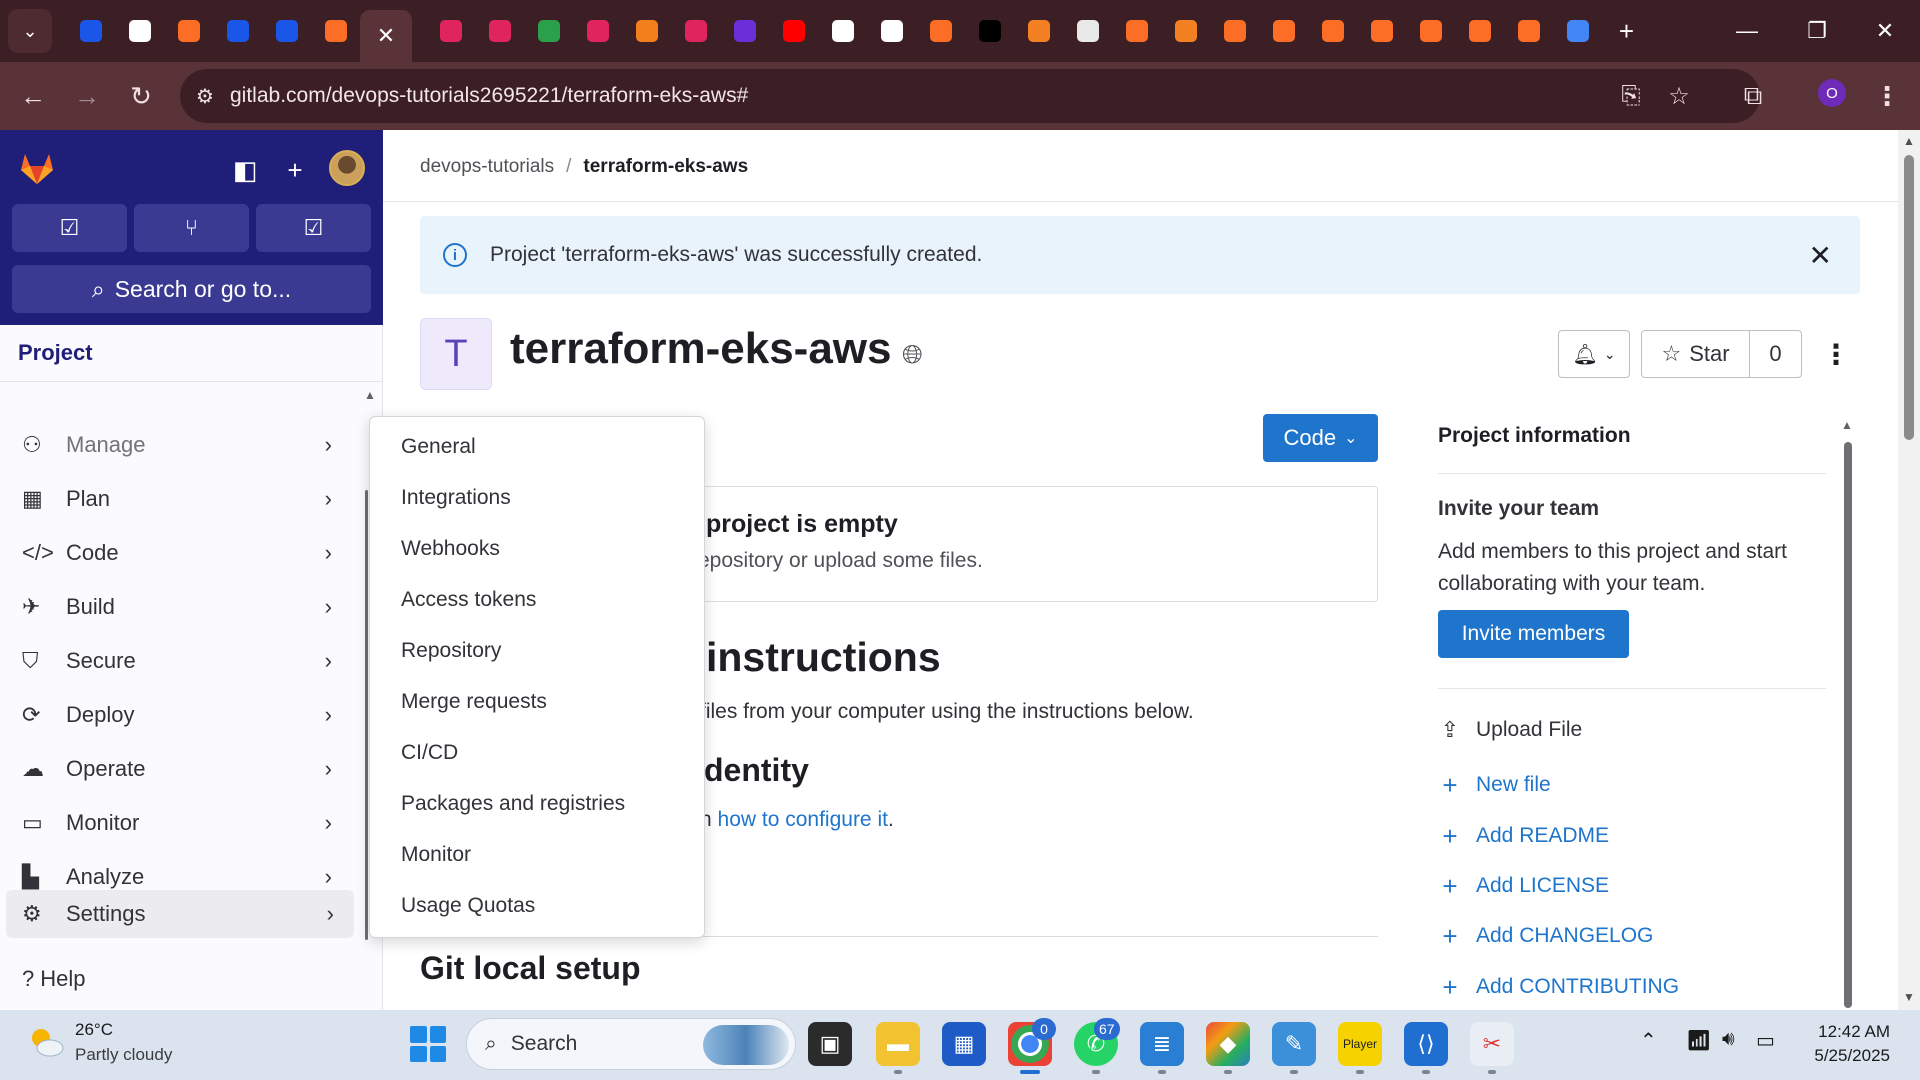 The image size is (1920, 1080). Describe the element at coordinates (468, 906) in the screenshot. I see `menu-item-usage-quotas: Usage Quotas` at that location.